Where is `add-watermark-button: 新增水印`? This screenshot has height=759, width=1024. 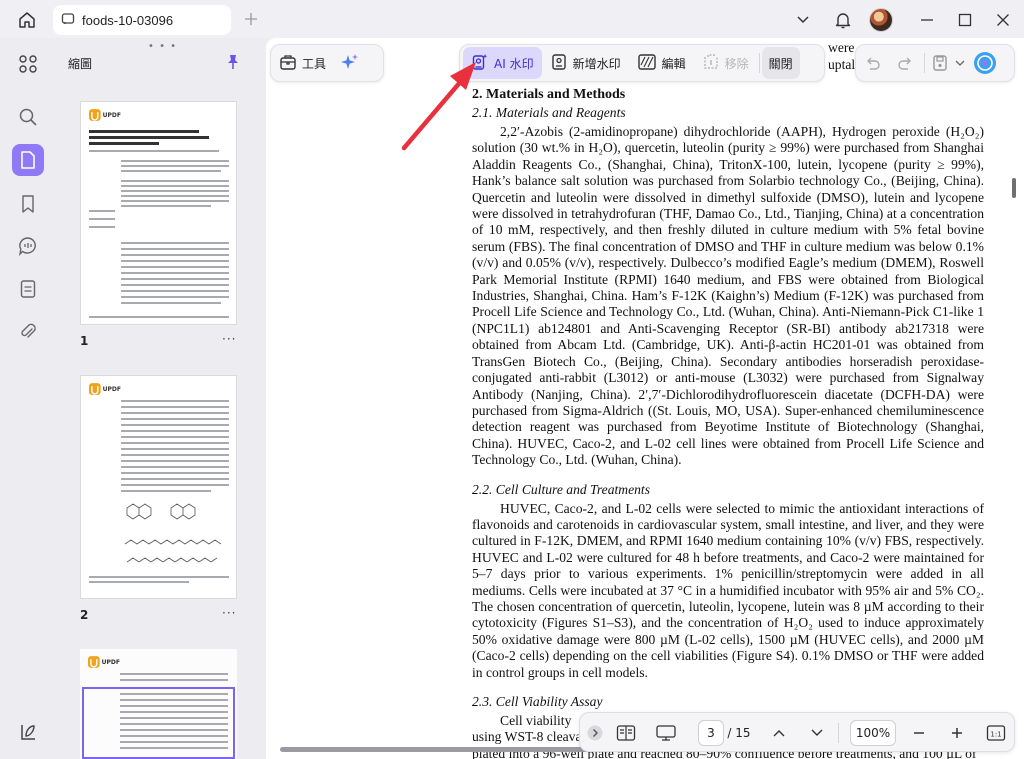
add-watermark-button: 新增水印 is located at coordinates (585, 63).